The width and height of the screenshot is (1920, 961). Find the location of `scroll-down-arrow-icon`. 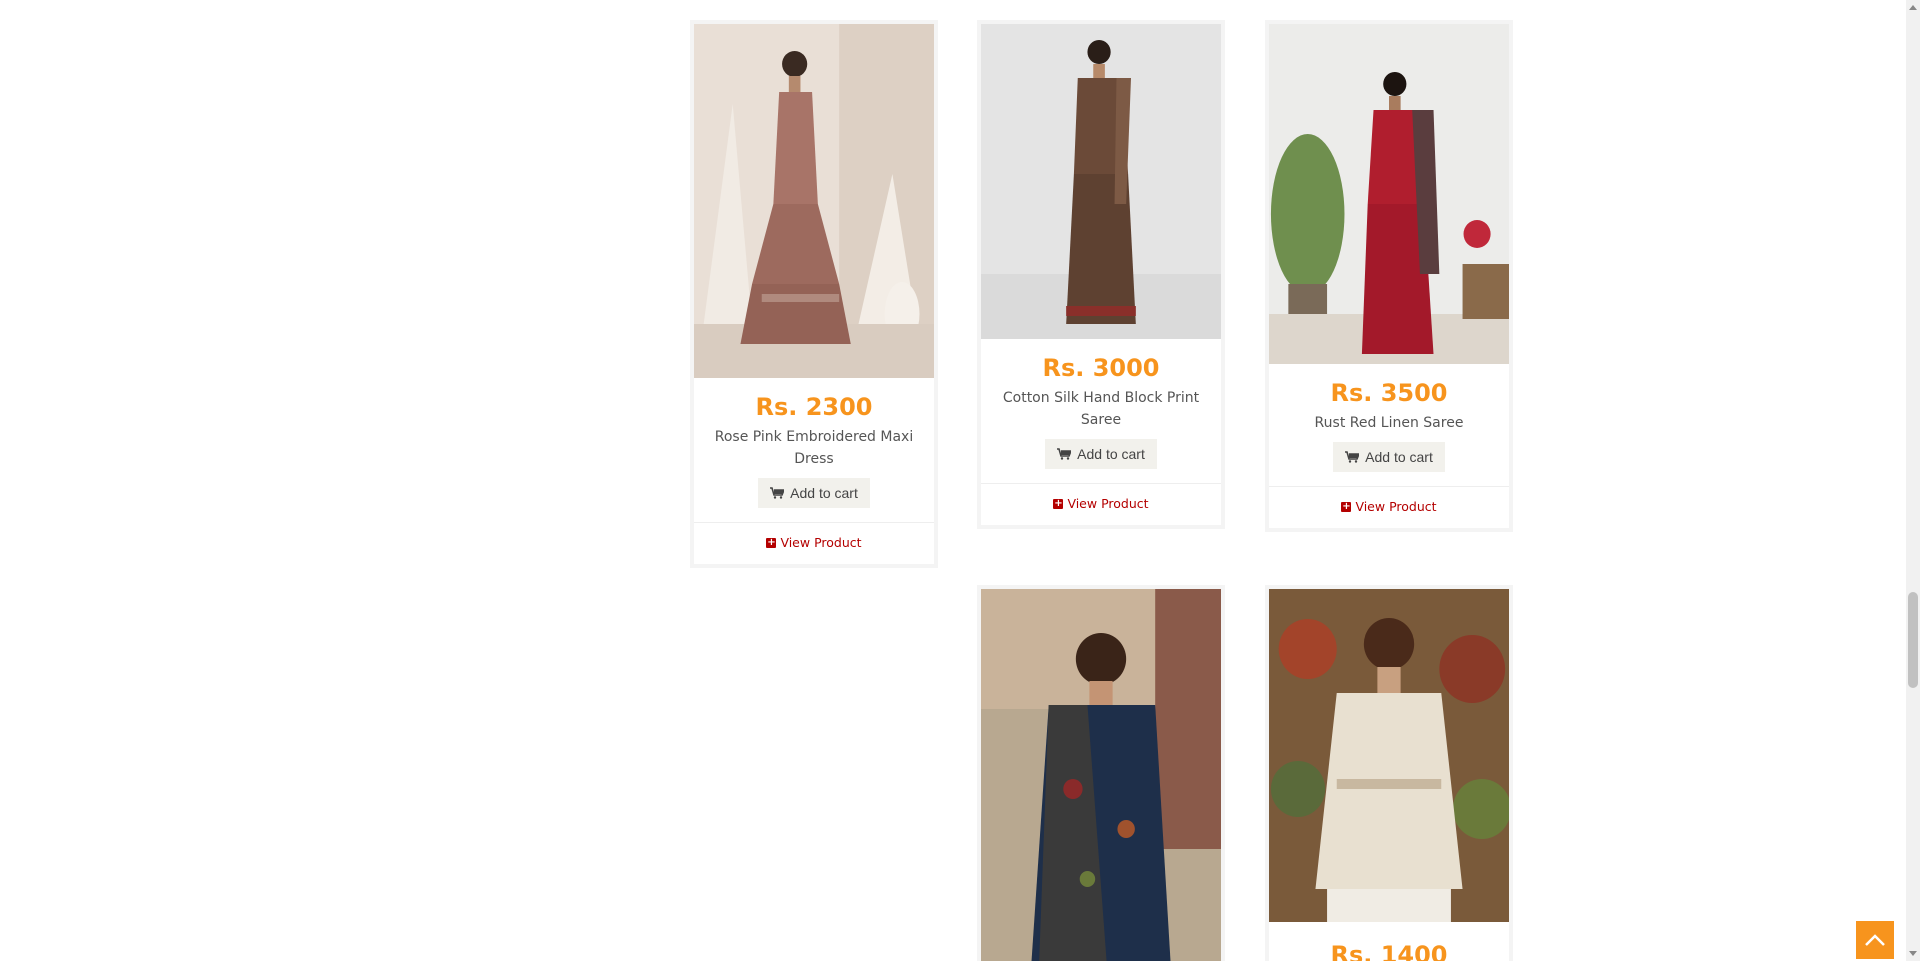

scroll-down-arrow-icon is located at coordinates (1913, 953).